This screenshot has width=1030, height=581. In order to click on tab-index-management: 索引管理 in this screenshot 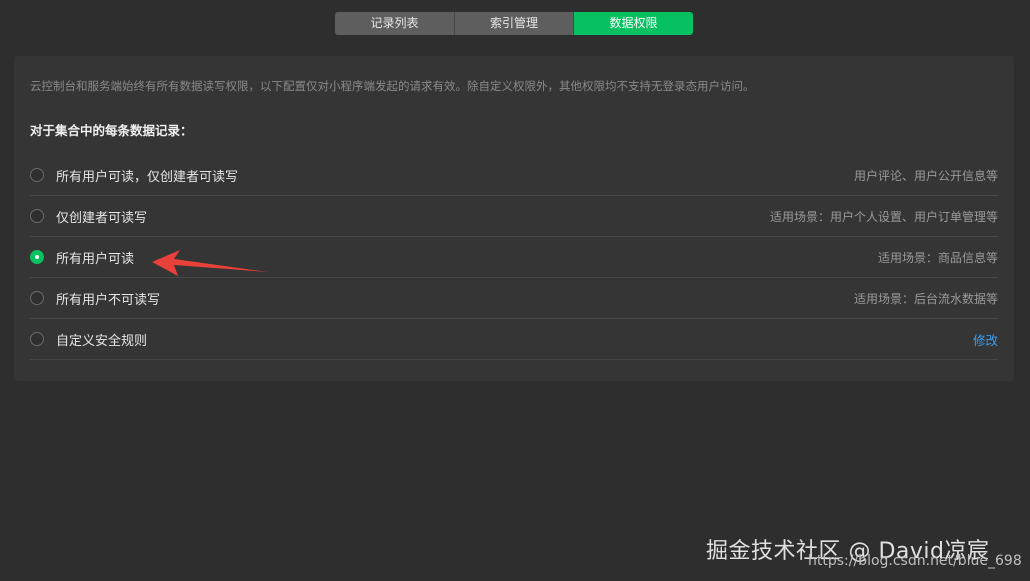, I will do `click(513, 23)`.